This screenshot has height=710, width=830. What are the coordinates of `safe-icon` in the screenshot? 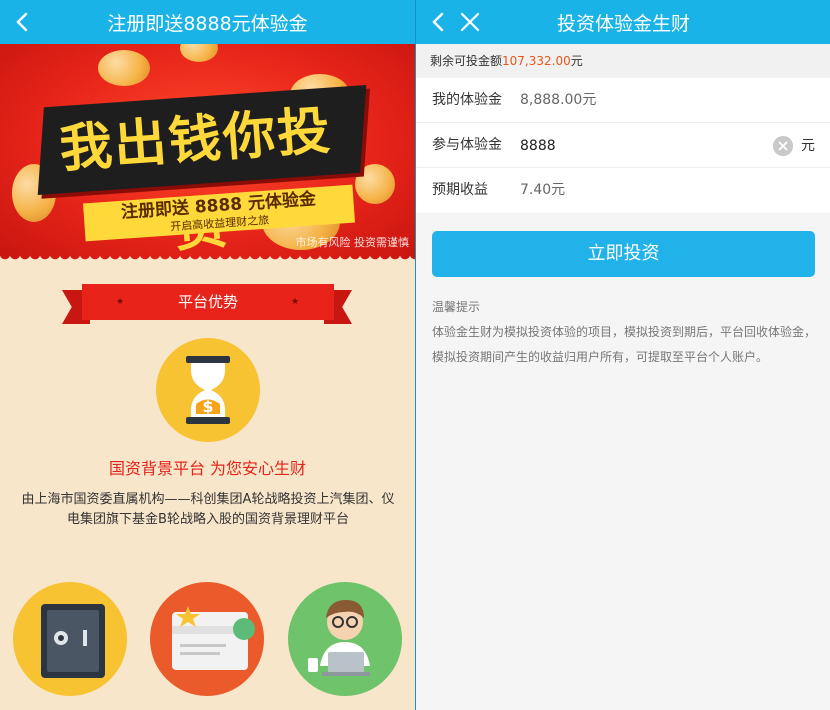 It's located at (70, 639).